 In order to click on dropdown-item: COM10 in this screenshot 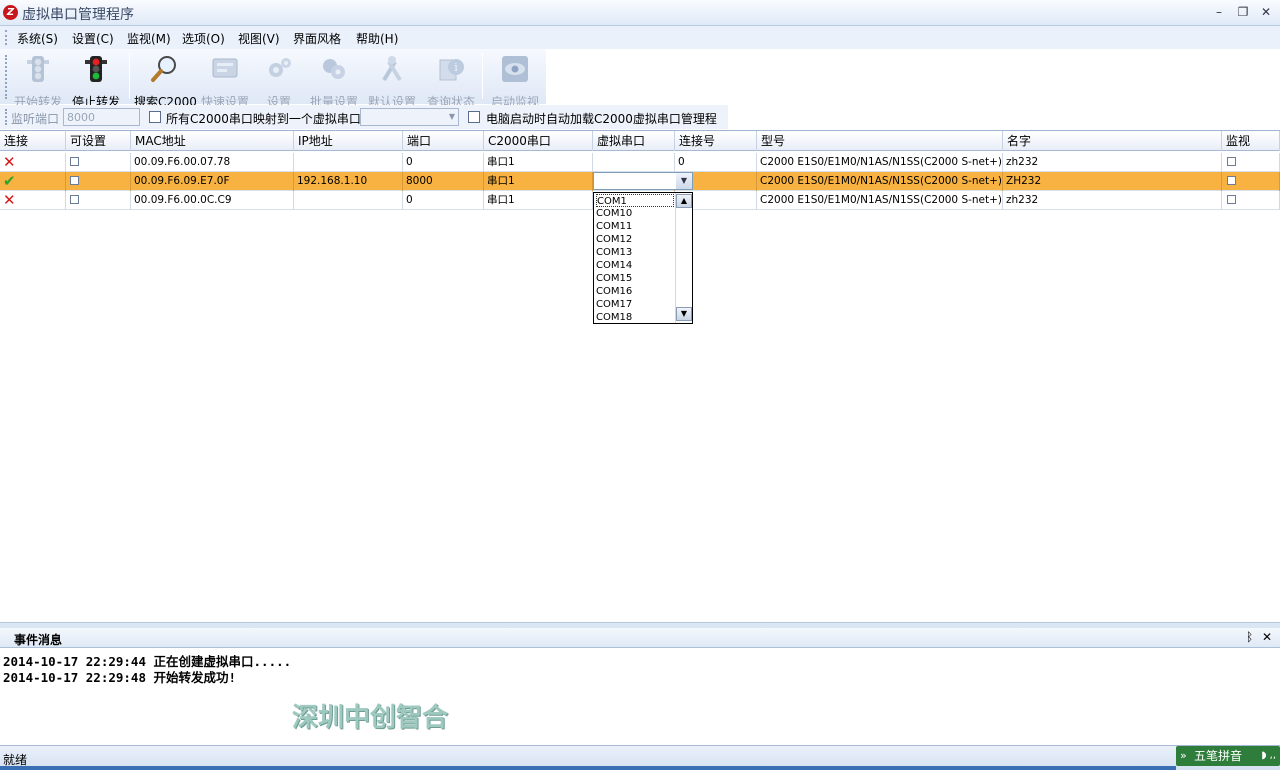, I will do `click(614, 213)`.